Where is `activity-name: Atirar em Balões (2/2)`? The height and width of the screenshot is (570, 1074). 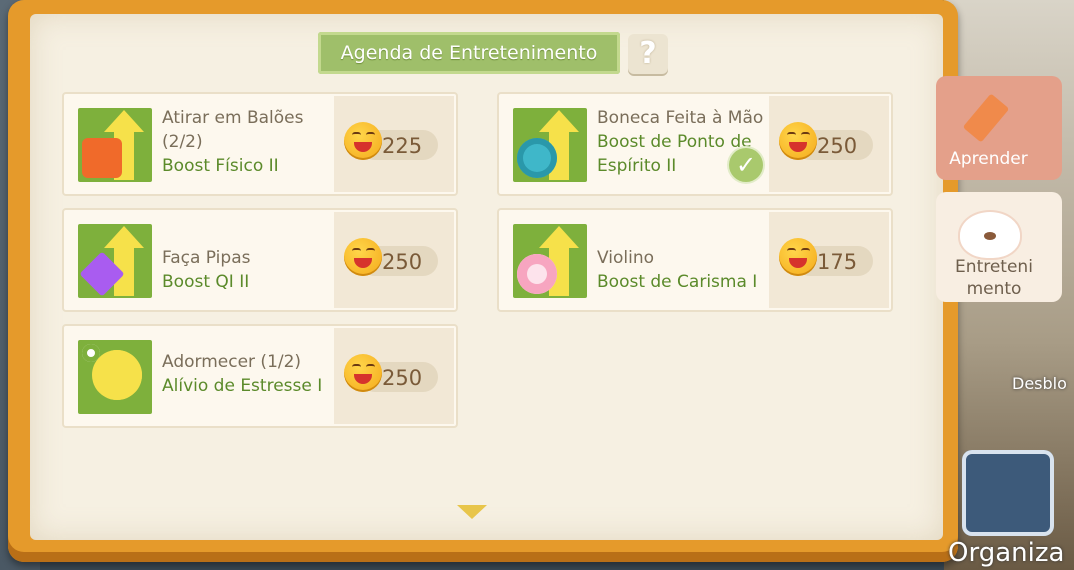
activity-name: Atirar em Balões (2/2) is located at coordinates (233, 130).